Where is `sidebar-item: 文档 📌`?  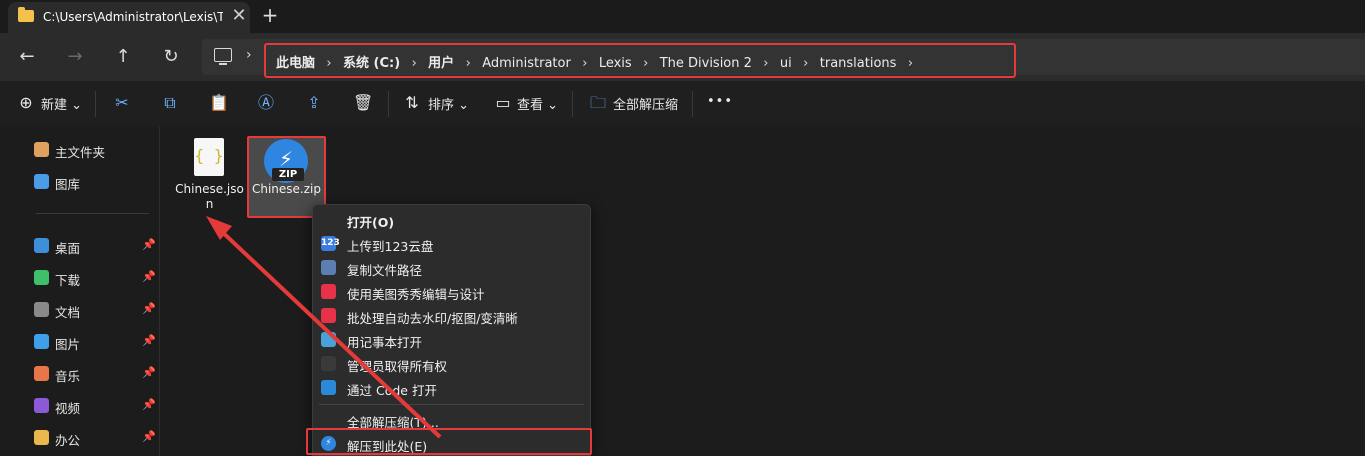 sidebar-item: 文档 📌 is located at coordinates (80, 310).